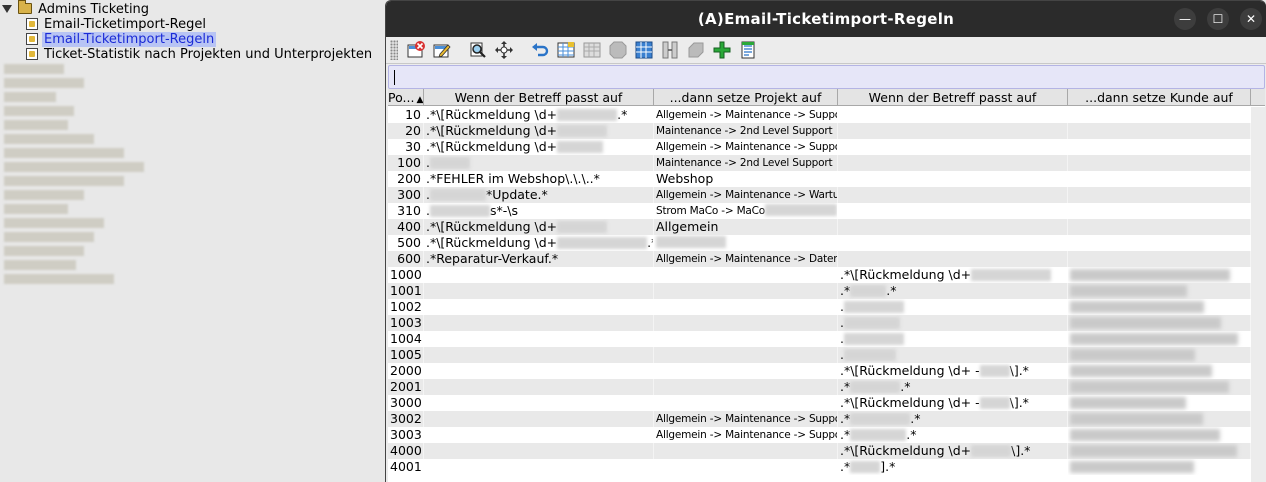  Describe the element at coordinates (406, 291) in the screenshot. I see `position-cell: 1001` at that location.